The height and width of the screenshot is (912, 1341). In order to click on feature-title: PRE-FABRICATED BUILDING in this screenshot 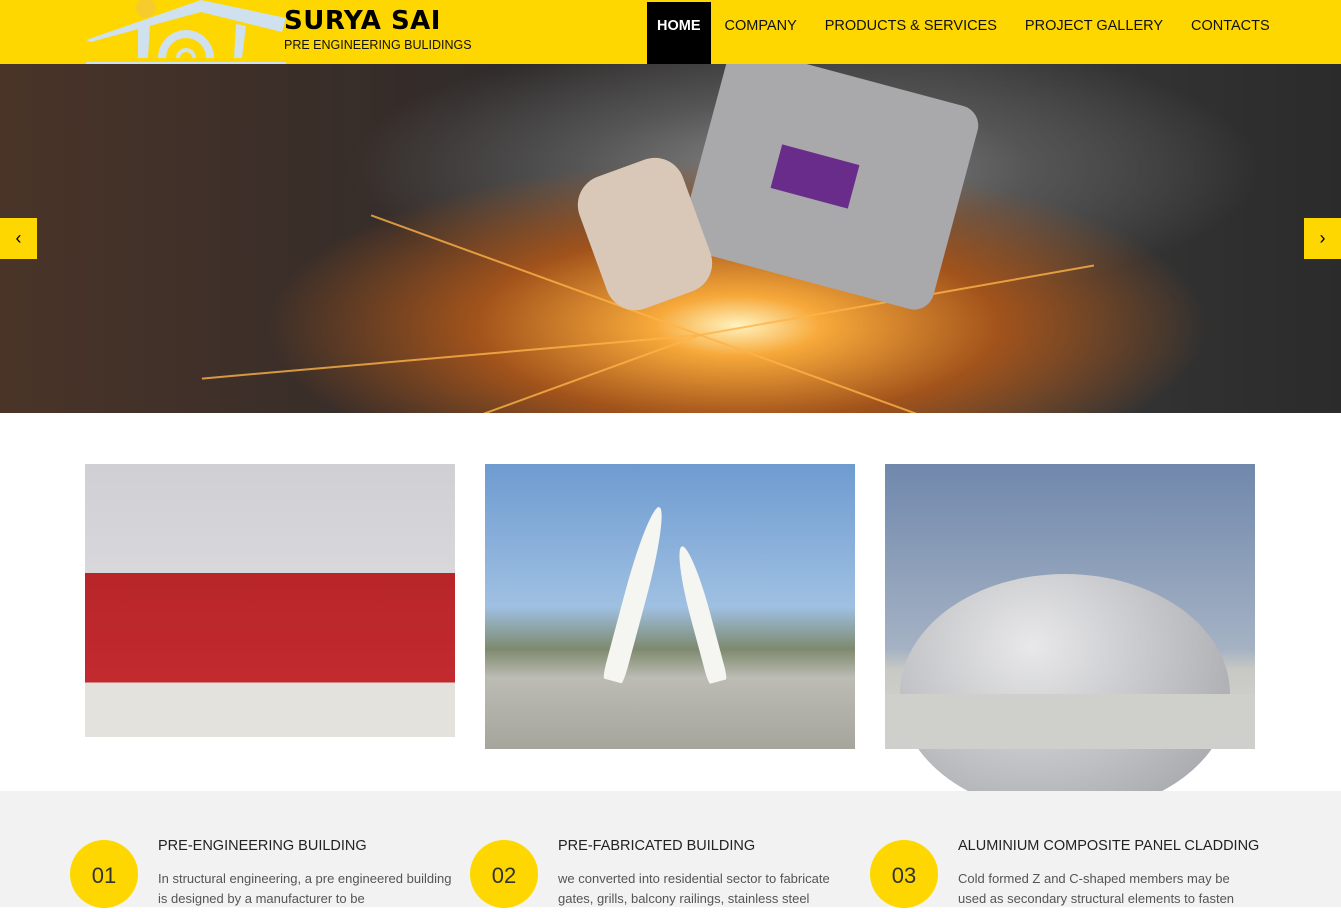, I will do `click(656, 846)`.